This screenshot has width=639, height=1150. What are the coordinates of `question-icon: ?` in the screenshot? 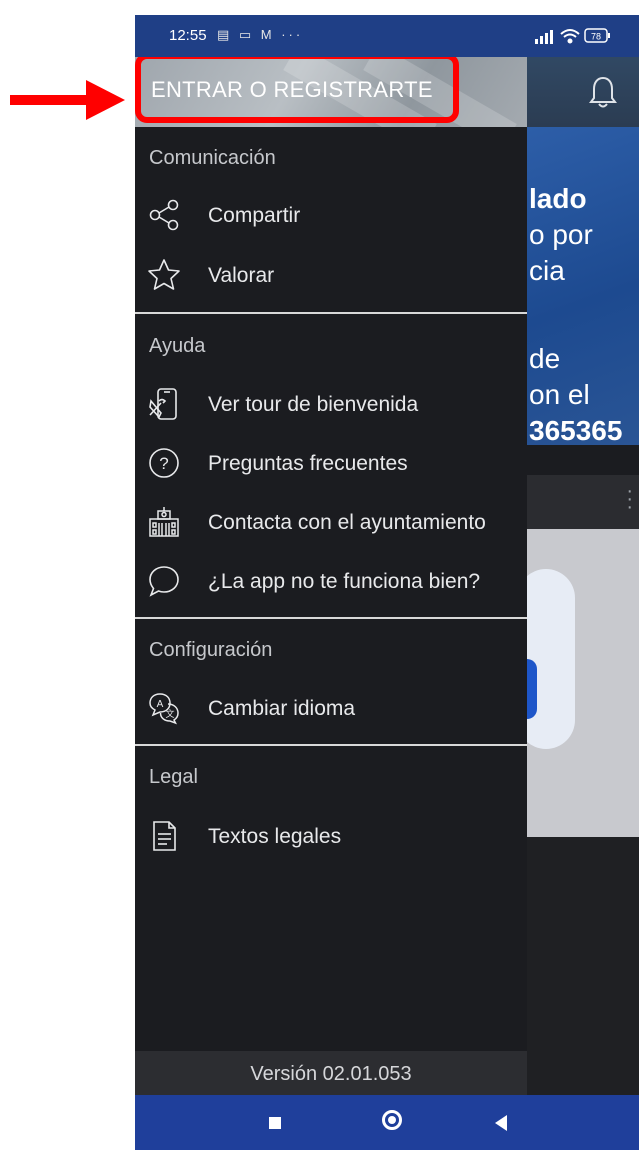 It's located at (164, 463).